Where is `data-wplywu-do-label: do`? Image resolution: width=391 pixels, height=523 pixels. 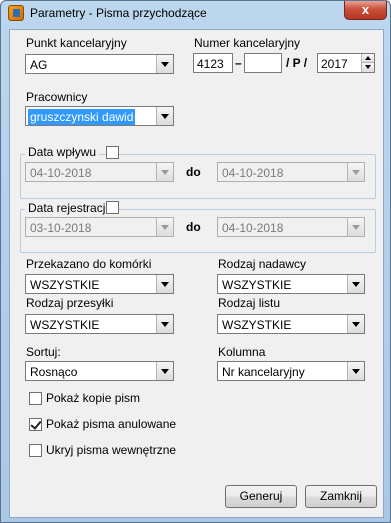
data-wplywu-do-label: do is located at coordinates (193, 172).